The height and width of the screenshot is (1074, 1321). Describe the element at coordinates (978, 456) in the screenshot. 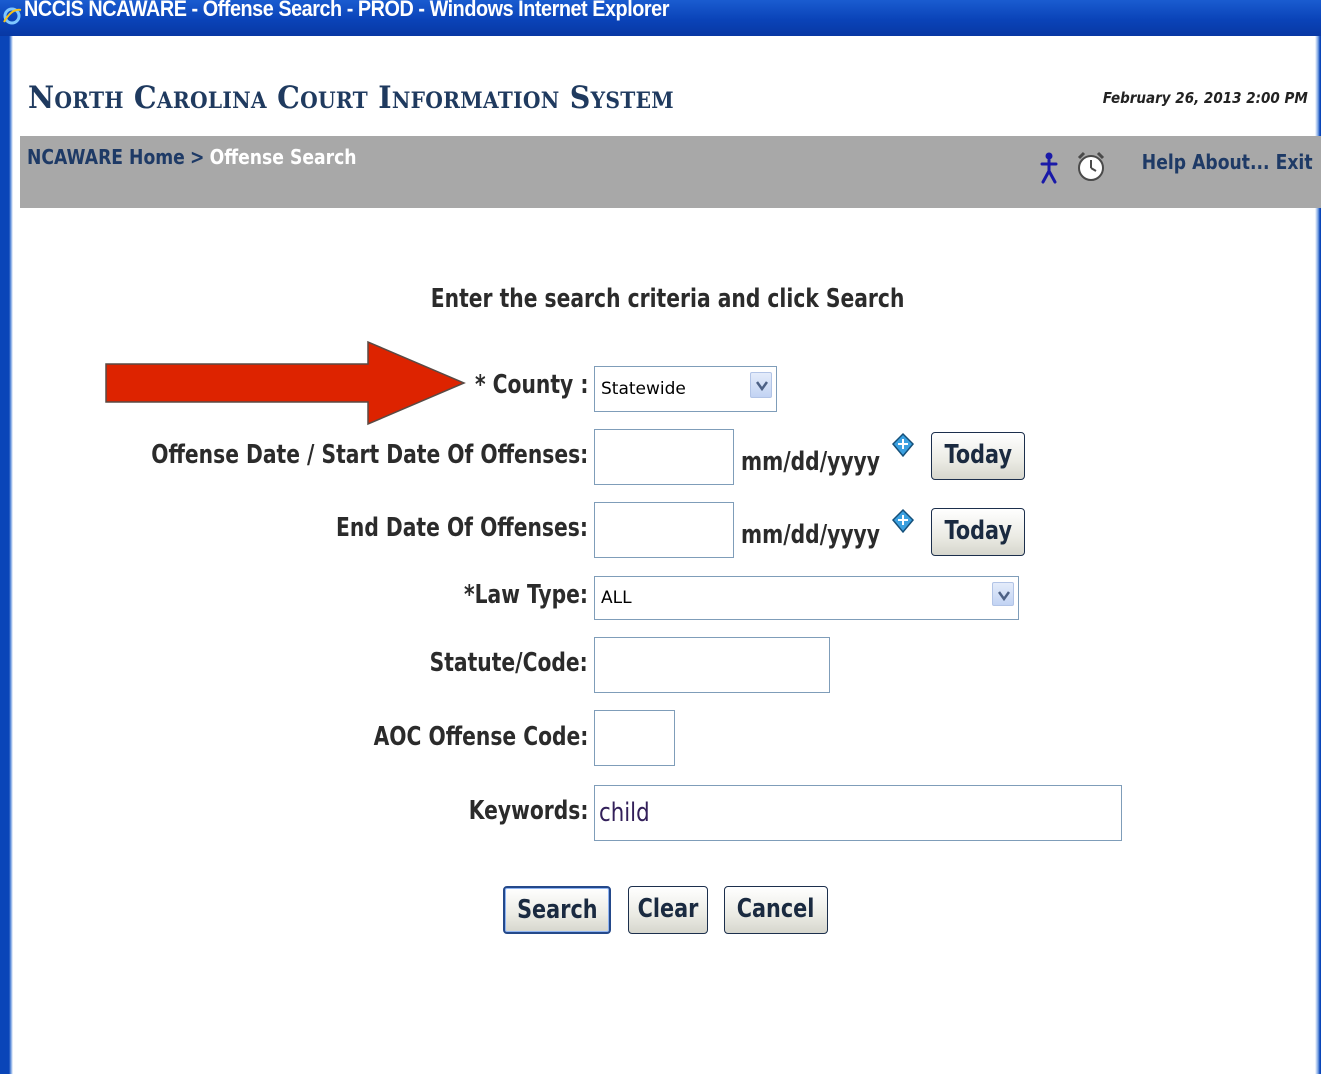

I see `offense-date-today-button: Today` at that location.